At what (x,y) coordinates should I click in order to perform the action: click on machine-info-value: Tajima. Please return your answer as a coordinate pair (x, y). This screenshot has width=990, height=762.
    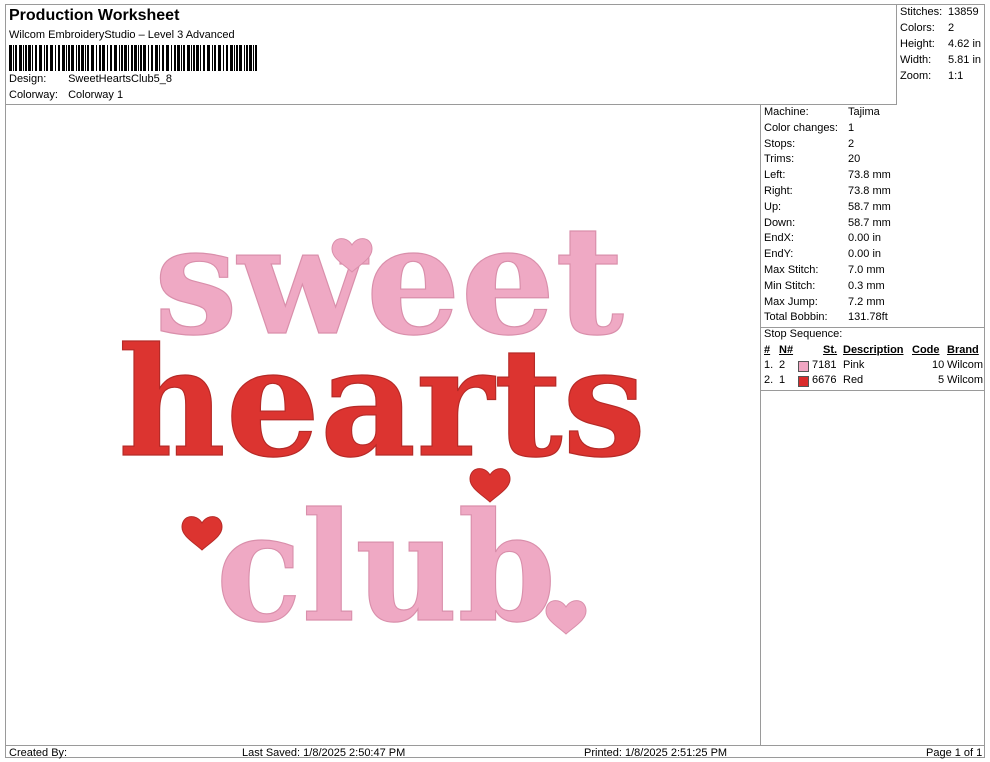
    Looking at the image, I should click on (864, 112).